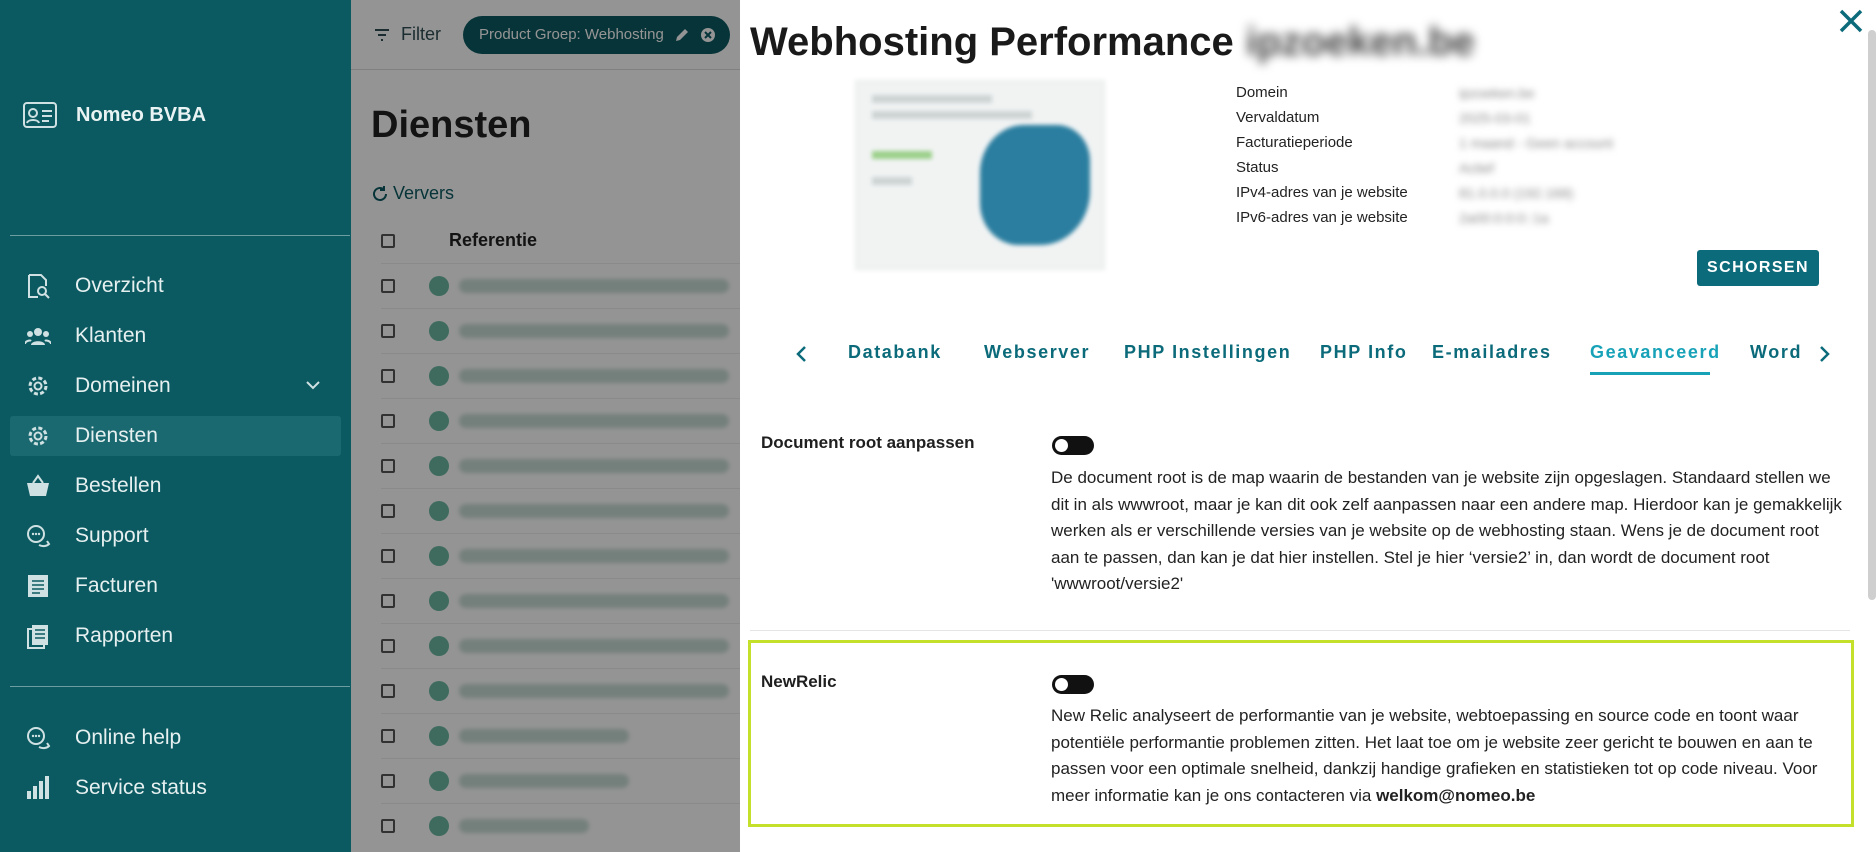 The height and width of the screenshot is (852, 1876). What do you see at coordinates (38, 636) in the screenshot?
I see `reports-icon` at bounding box center [38, 636].